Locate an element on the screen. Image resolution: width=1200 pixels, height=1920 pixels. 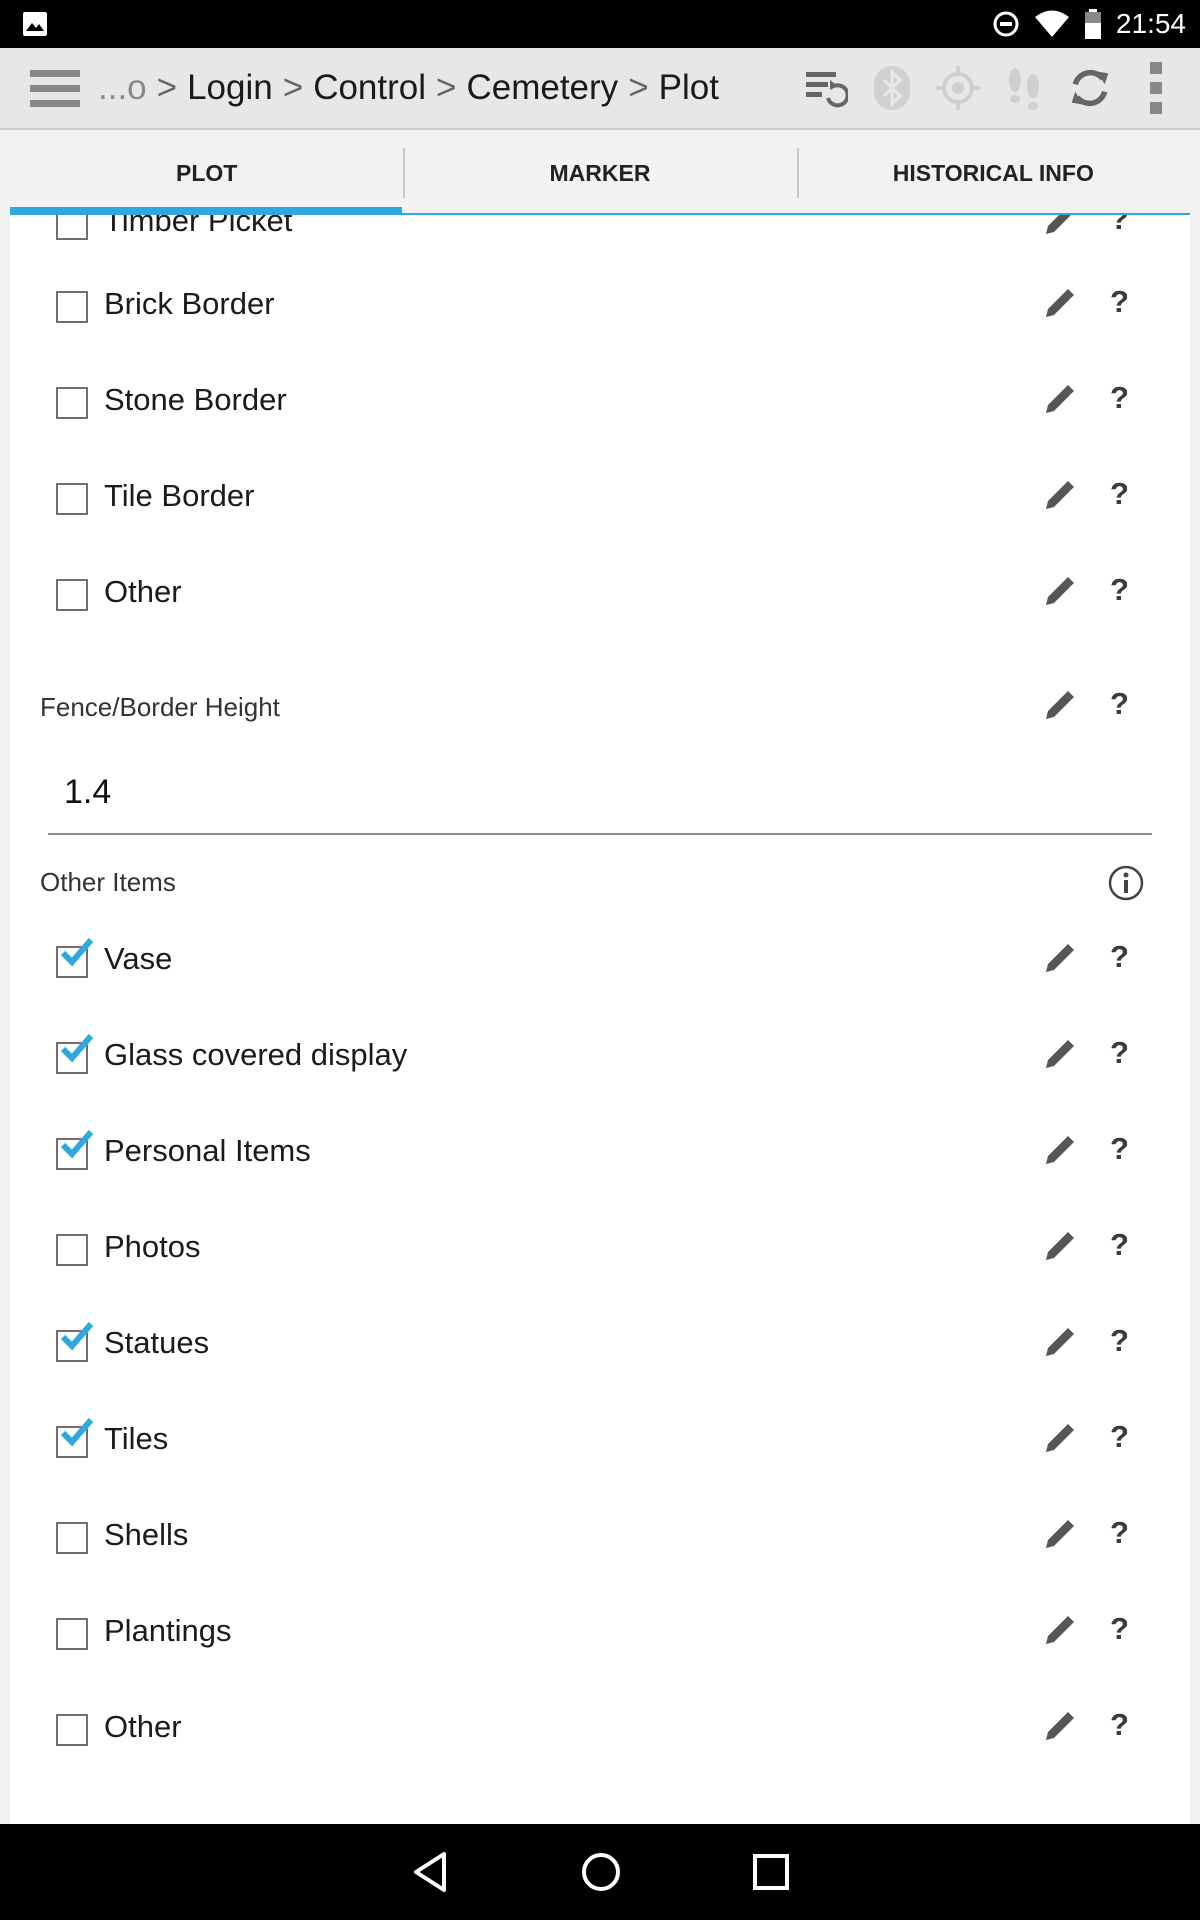
do-not-disturb-icon is located at coordinates (1006, 24).